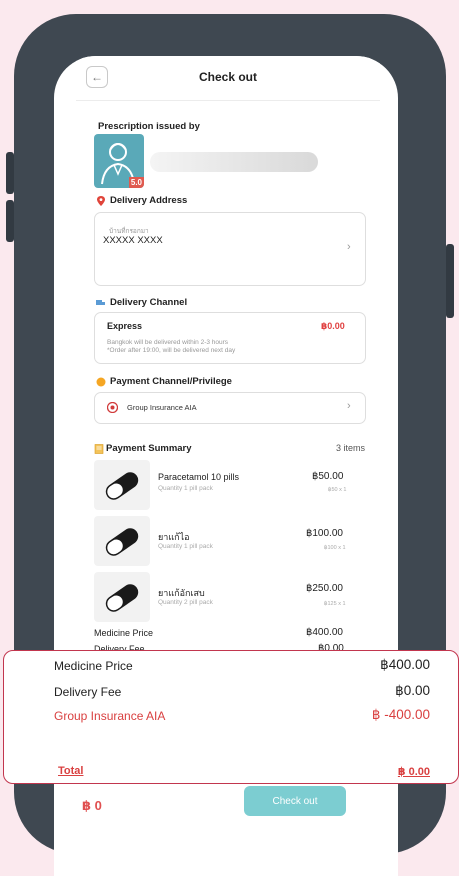 The height and width of the screenshot is (876, 459). What do you see at coordinates (181, 593) in the screenshot?
I see `item-name: ยาแก้อักเสบ` at bounding box center [181, 593].